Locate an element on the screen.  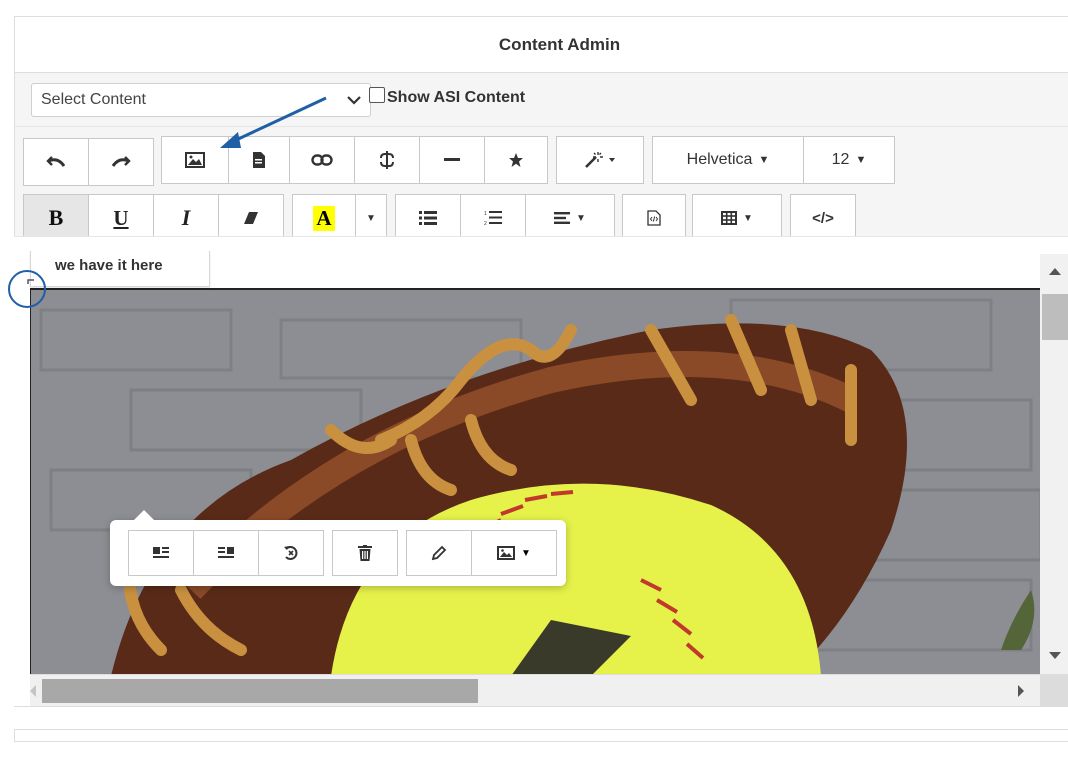
eraser-icon is located at coordinates (251, 218).